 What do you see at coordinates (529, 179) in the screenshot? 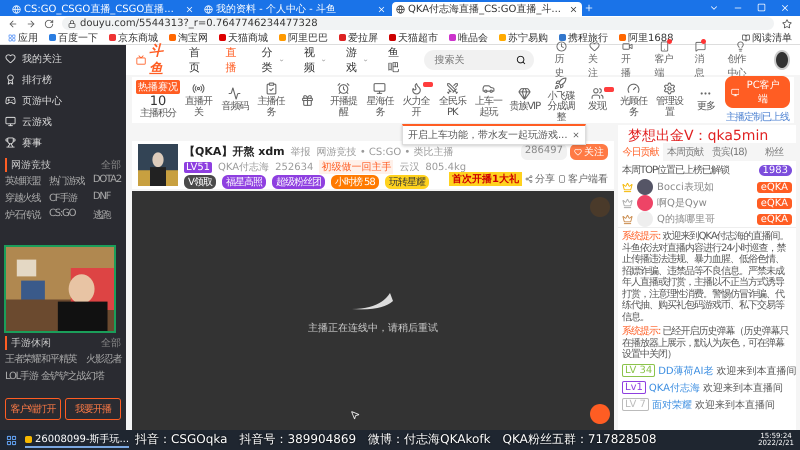
I see `share-icon` at bounding box center [529, 179].